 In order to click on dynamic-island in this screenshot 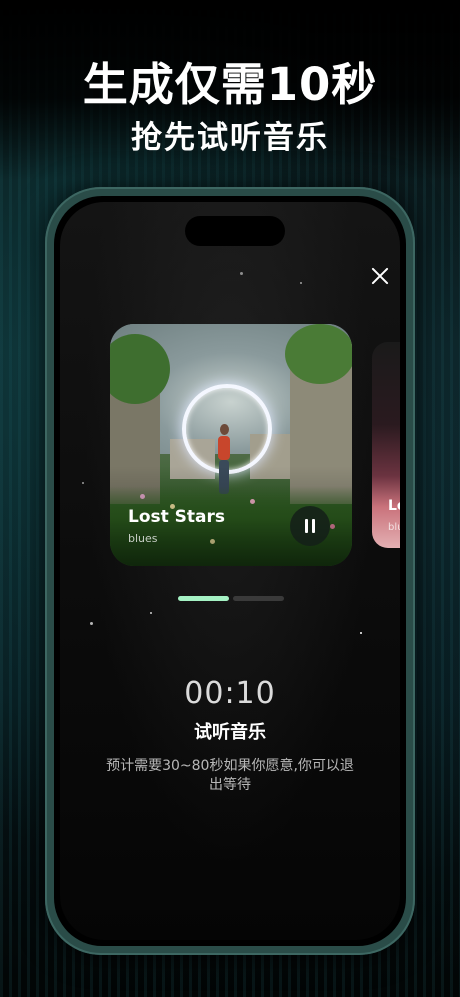, I will do `click(235, 231)`.